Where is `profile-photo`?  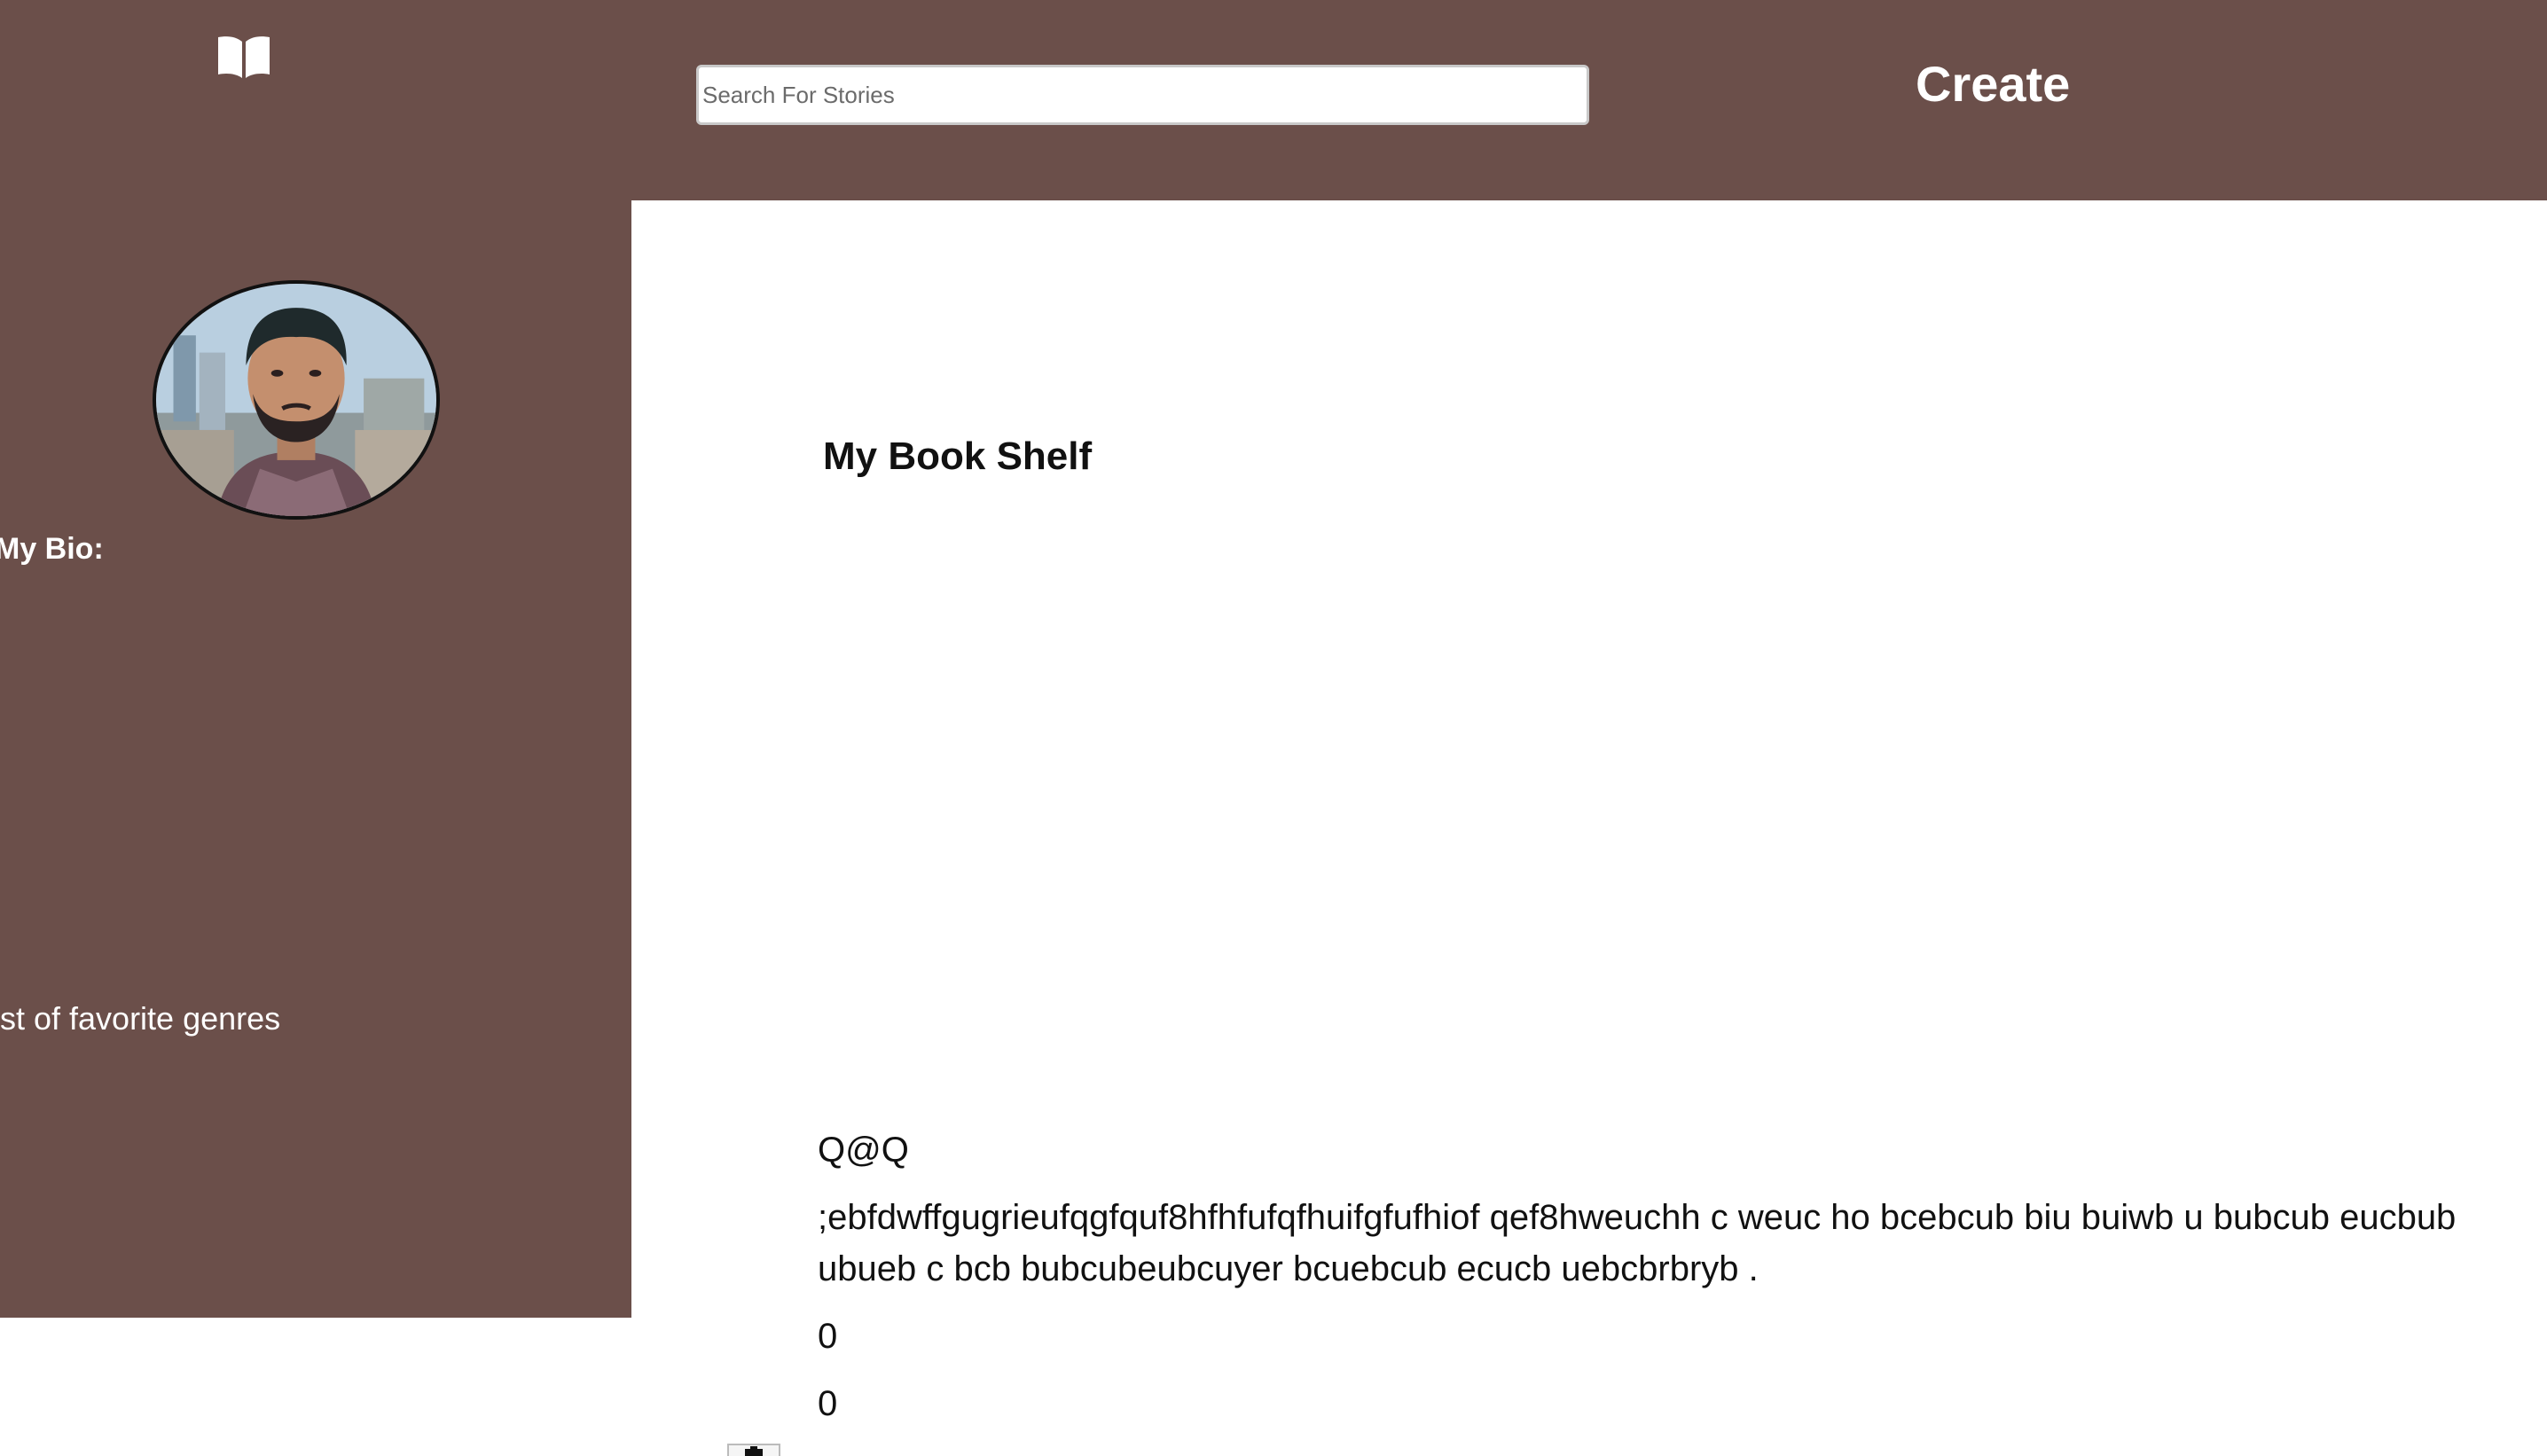 profile-photo is located at coordinates (296, 400).